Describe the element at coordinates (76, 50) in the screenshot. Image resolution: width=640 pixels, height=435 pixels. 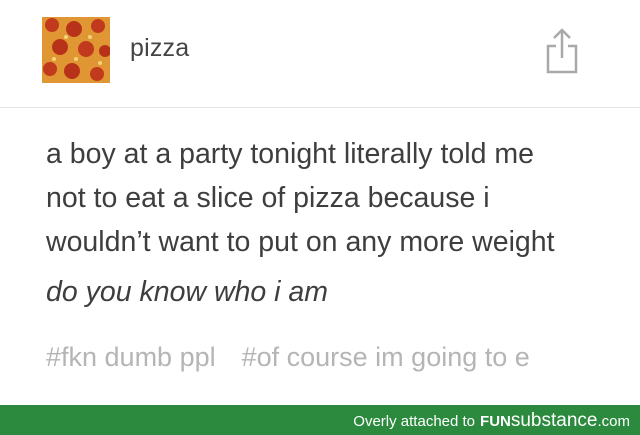
I see `pizza-avatar-icon` at that location.